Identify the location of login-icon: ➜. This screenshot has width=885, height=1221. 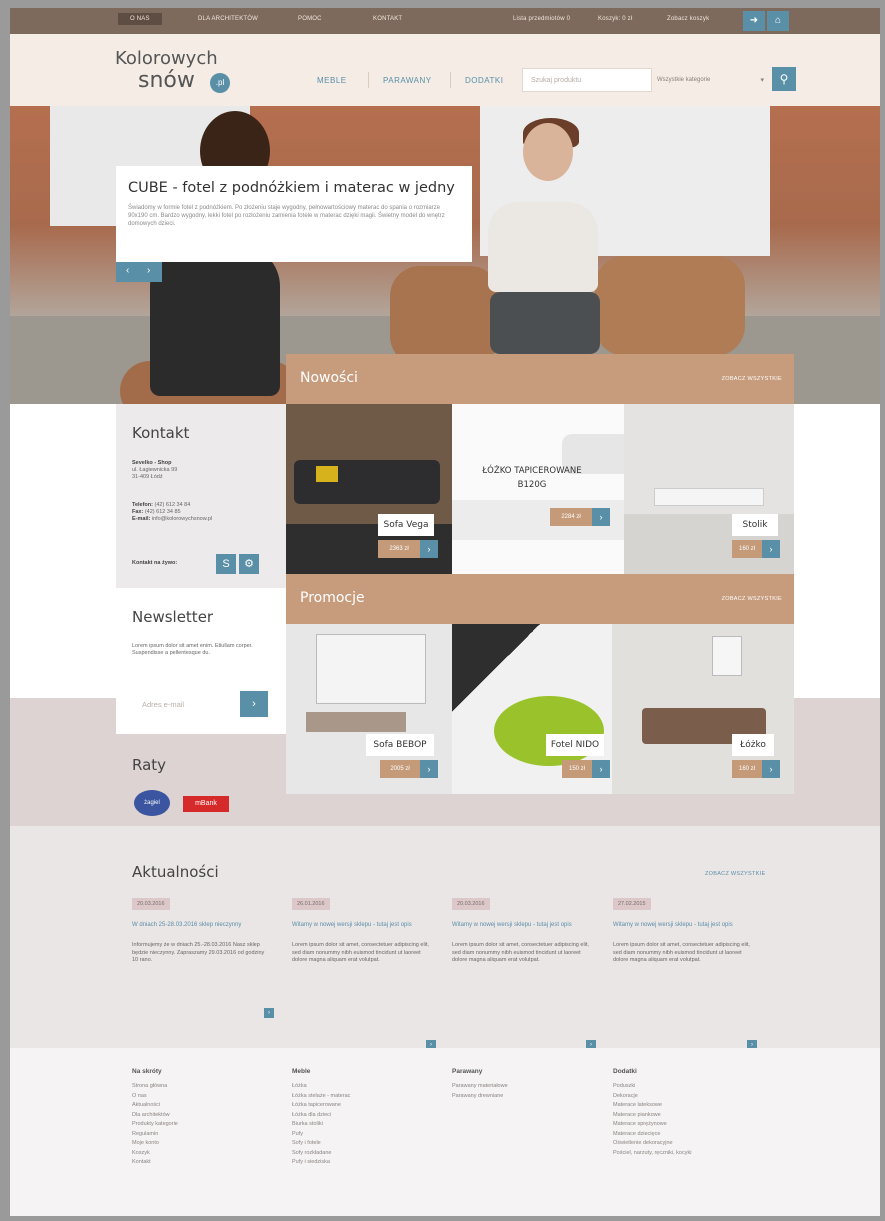
(754, 21).